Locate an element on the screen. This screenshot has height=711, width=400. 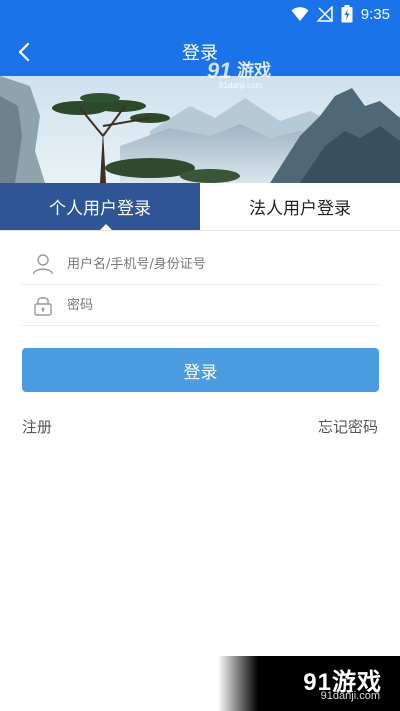
lock-icon is located at coordinates (43, 306).